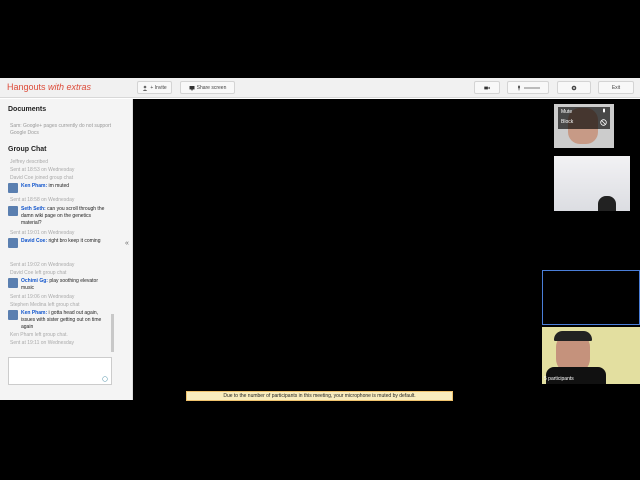 The image size is (640, 480). I want to click on camera-button, so click(487, 87).